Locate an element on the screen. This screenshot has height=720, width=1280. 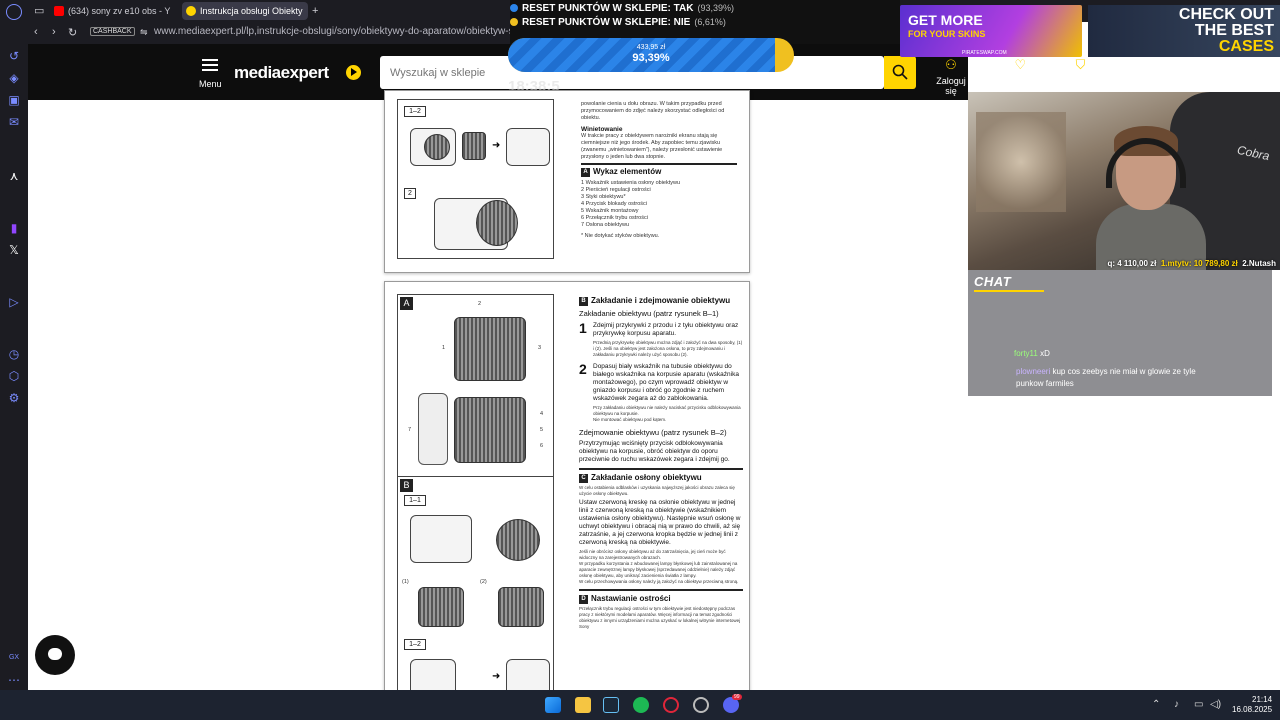
tab-mediaexpert: Instrukcja obsługi Obiekty is located at coordinates (245, 11).